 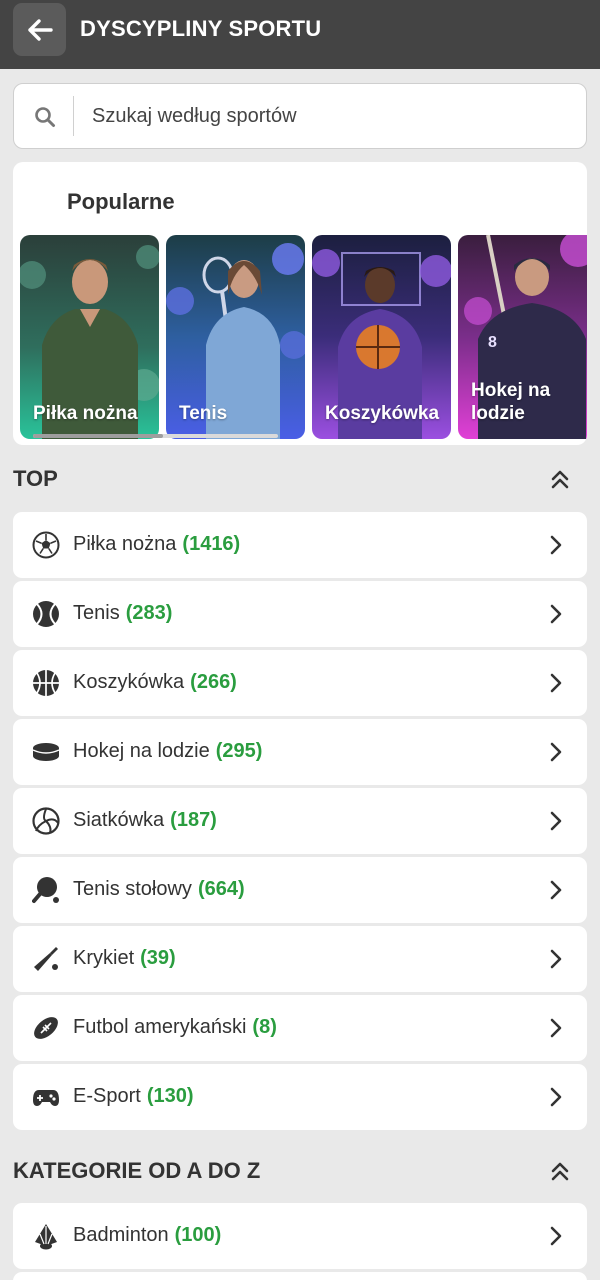 I want to click on sport-count: (295), so click(x=239, y=751).